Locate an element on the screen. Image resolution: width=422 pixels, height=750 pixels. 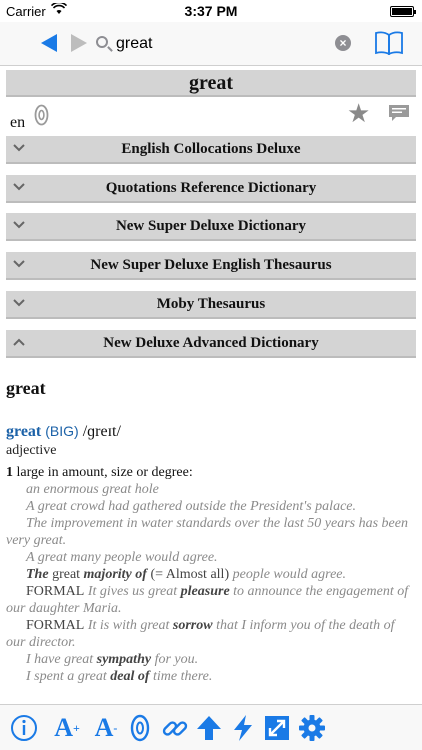
section-title: Quotations Reference Dictionary is located at coordinates (211, 188).